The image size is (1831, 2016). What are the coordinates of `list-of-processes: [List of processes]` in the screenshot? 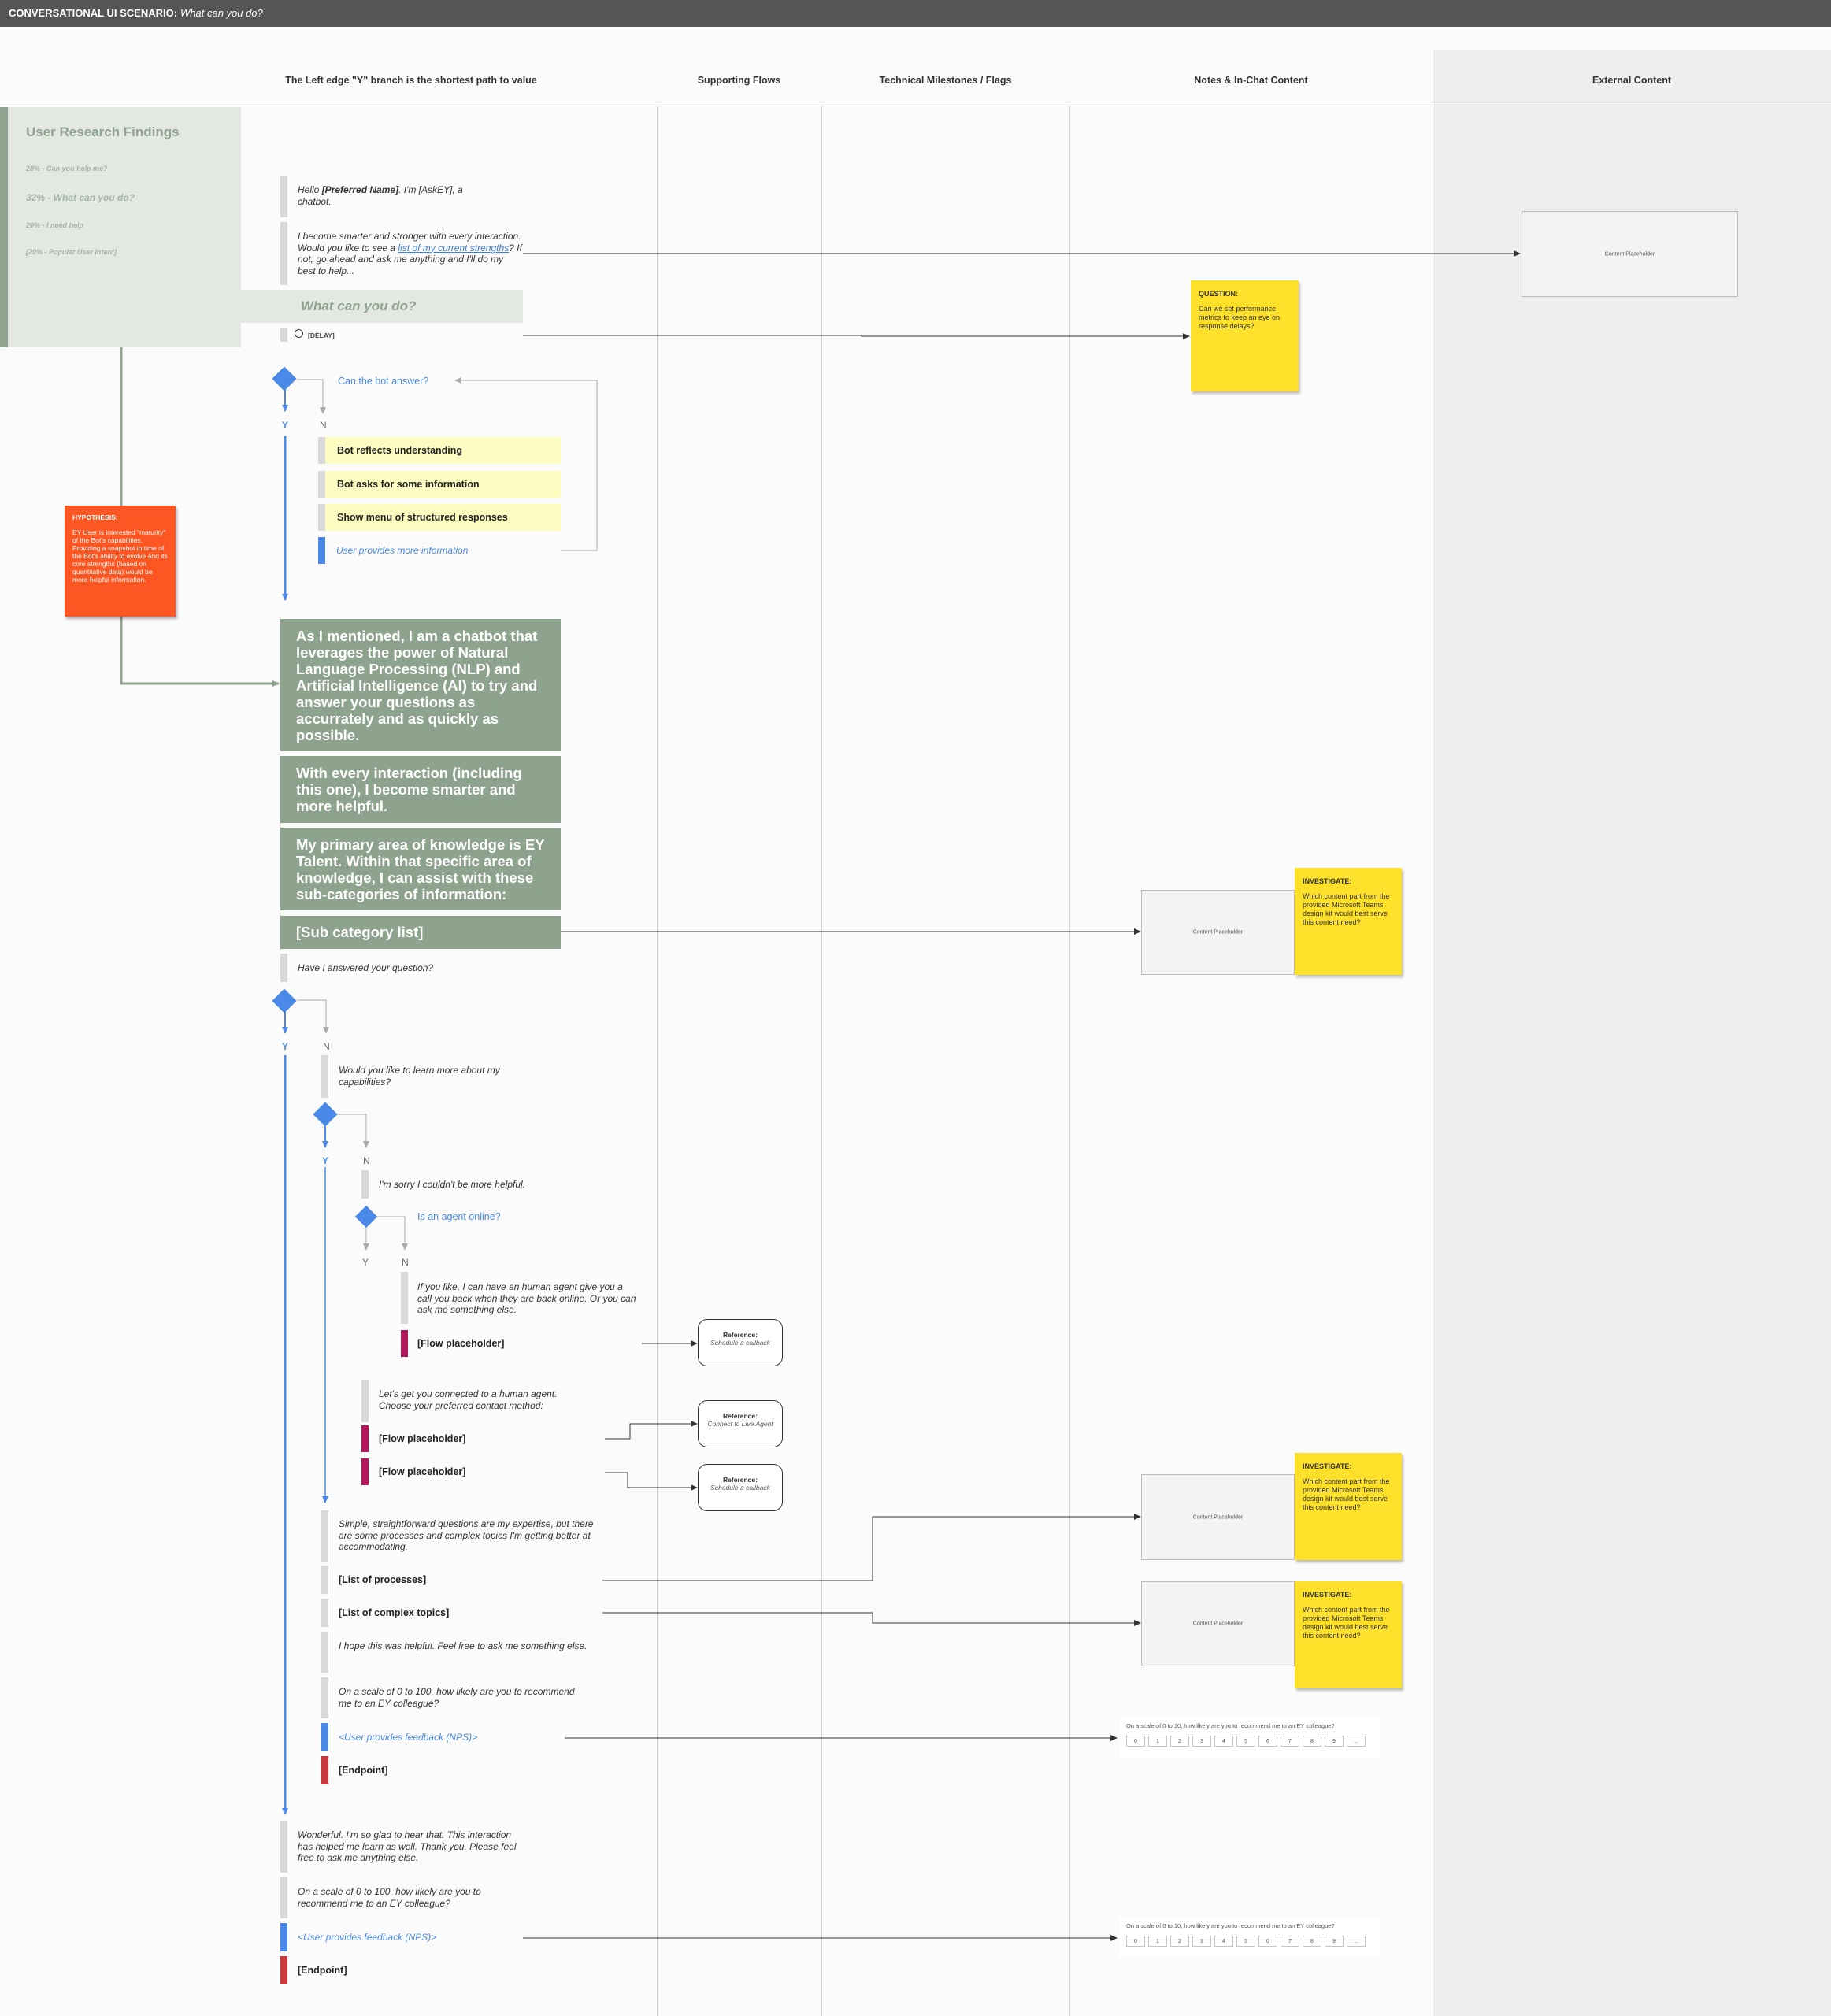 It's located at (383, 1579).